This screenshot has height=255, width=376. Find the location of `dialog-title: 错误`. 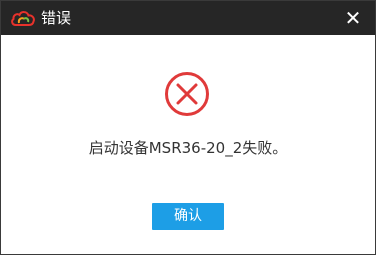

dialog-title: 错误 is located at coordinates (56, 18).